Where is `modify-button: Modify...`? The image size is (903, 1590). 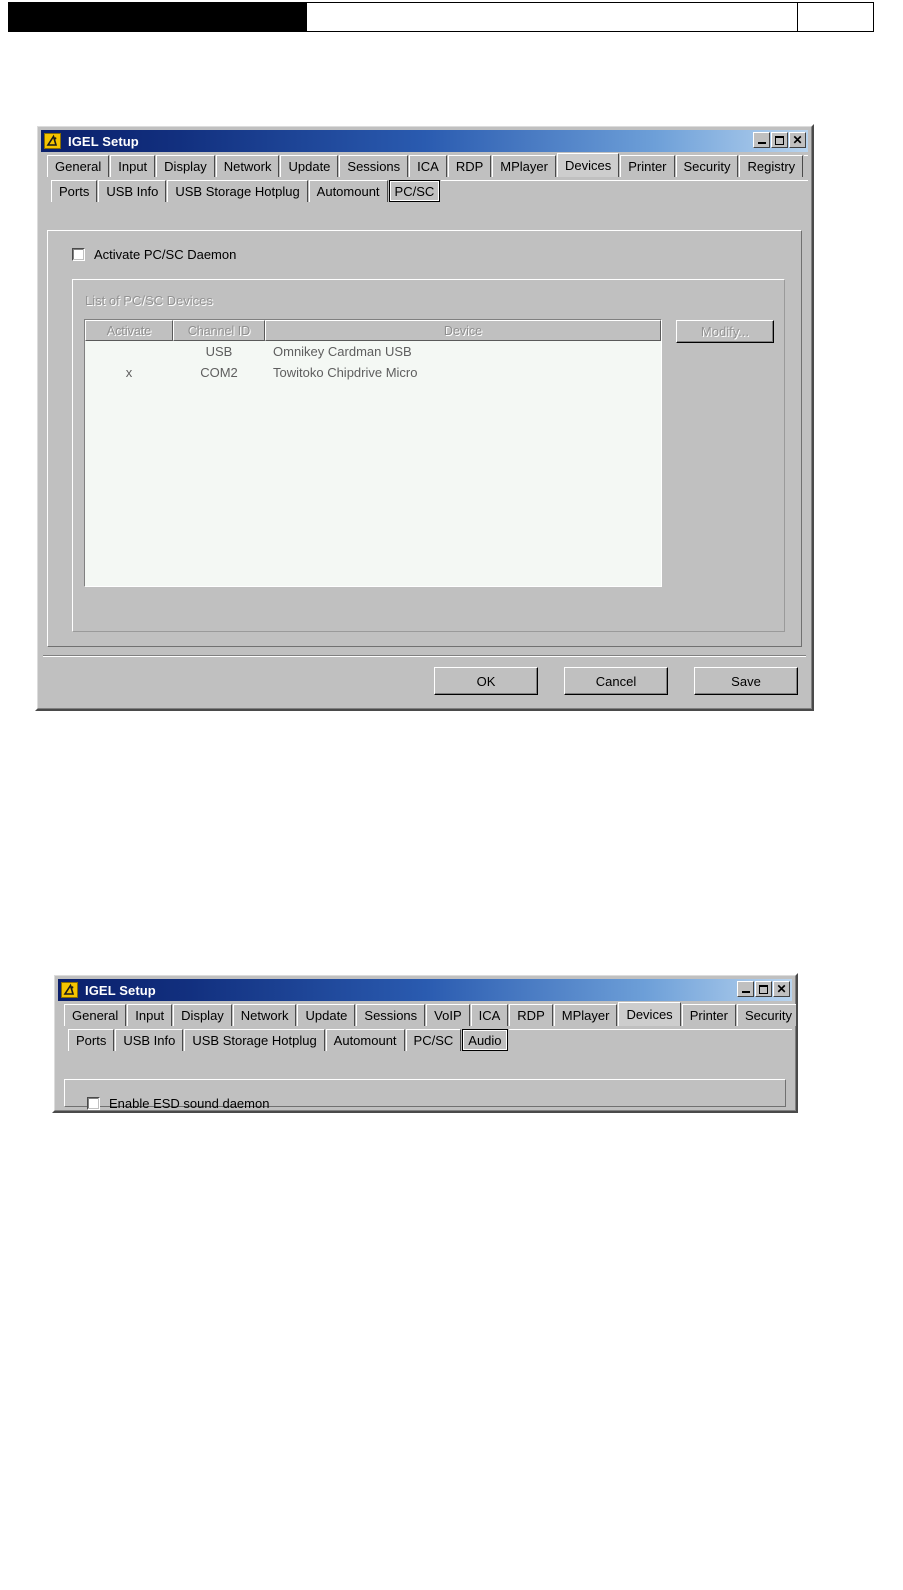 modify-button: Modify... is located at coordinates (725, 331).